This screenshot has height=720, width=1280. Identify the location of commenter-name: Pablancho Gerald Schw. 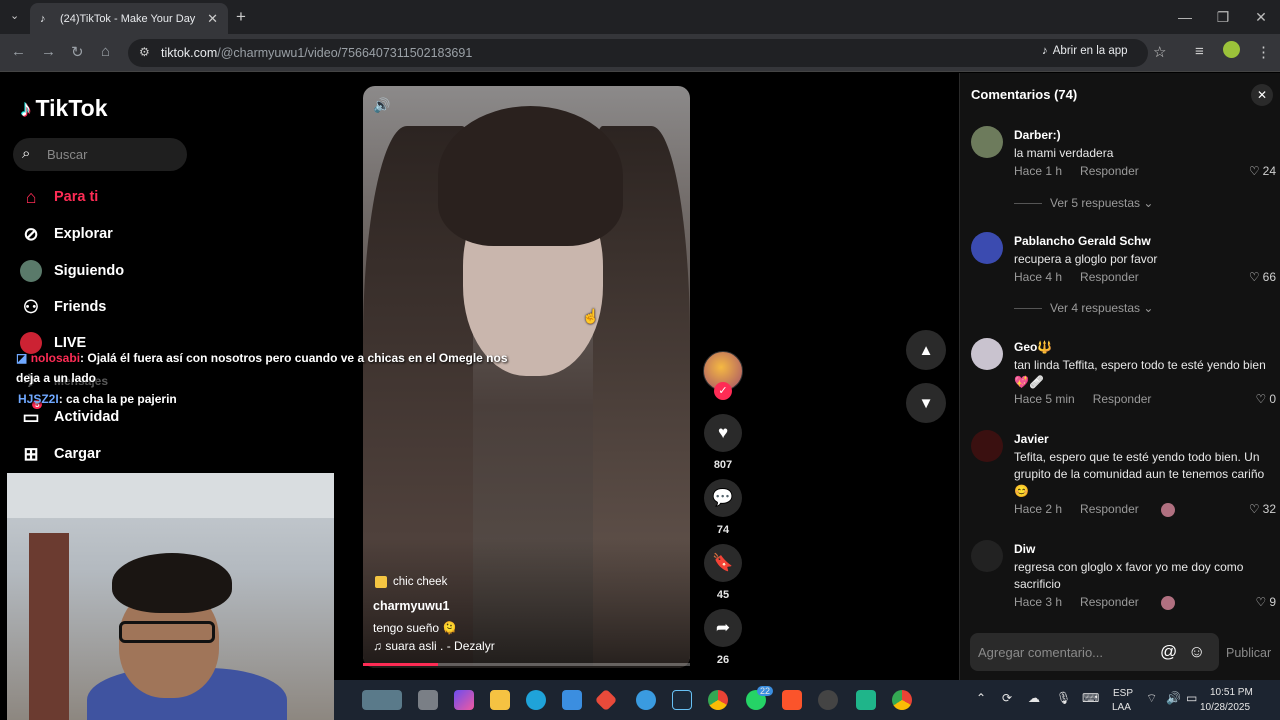
(1082, 241).